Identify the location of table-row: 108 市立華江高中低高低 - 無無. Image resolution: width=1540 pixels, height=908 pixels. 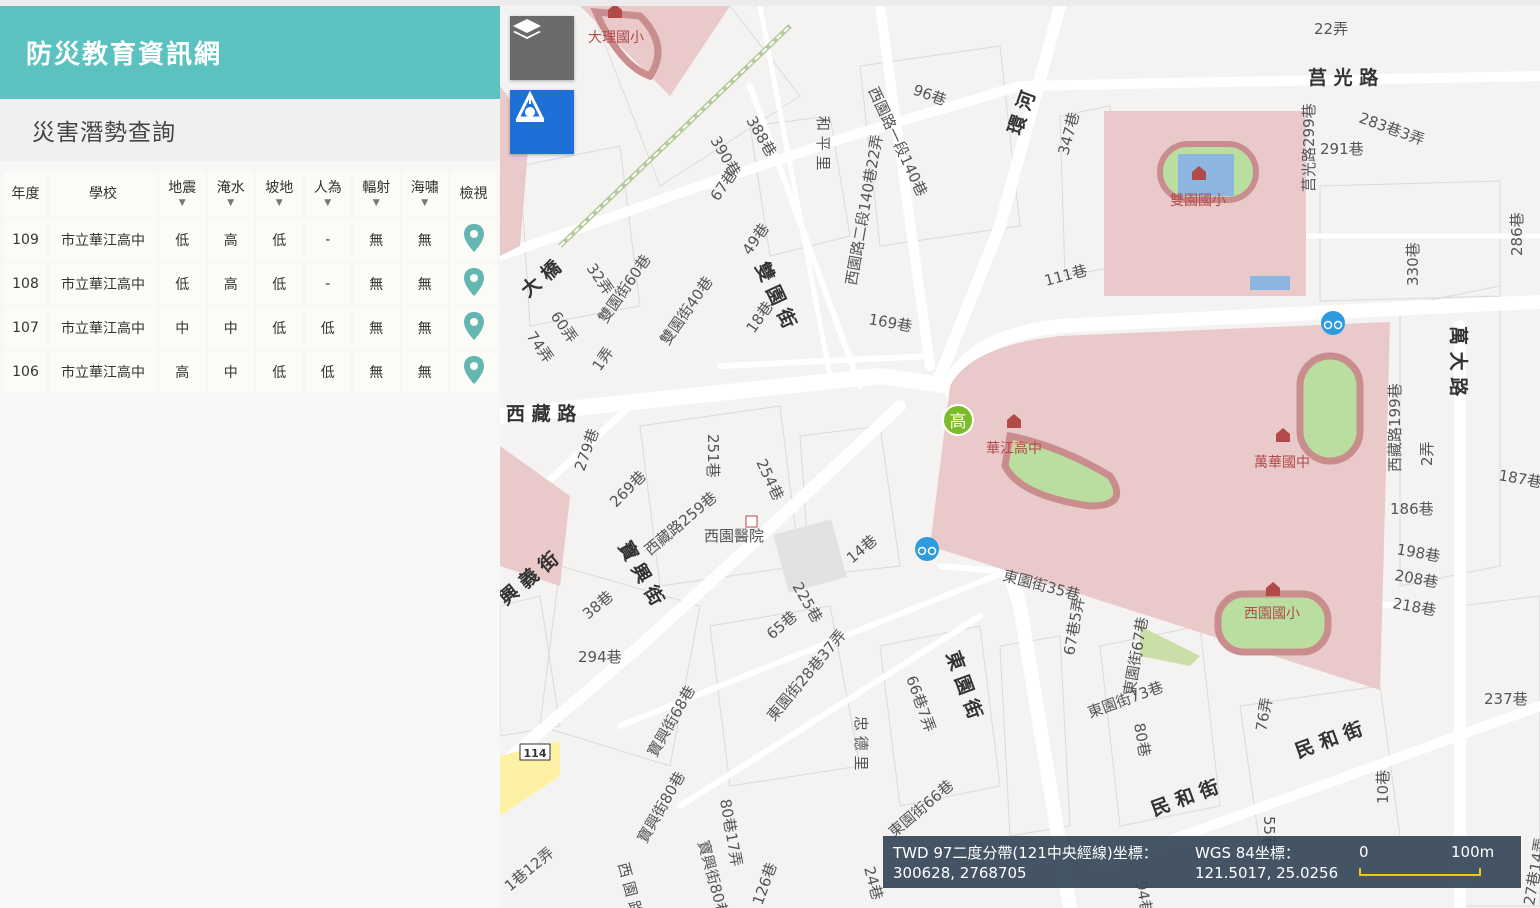
(250, 284).